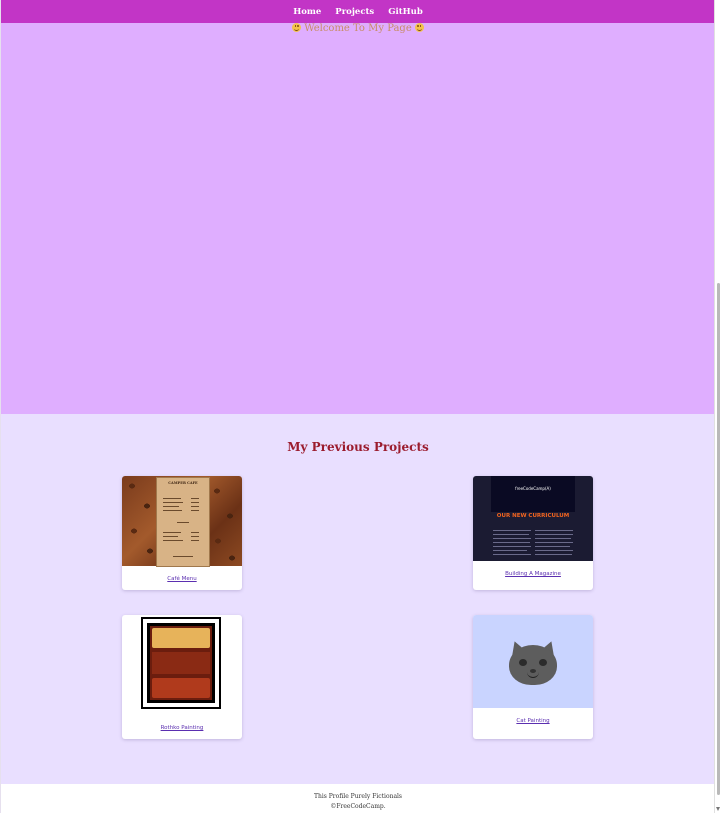 The image size is (721, 813). I want to click on navbar: Home Projects GitHub, so click(358, 11).